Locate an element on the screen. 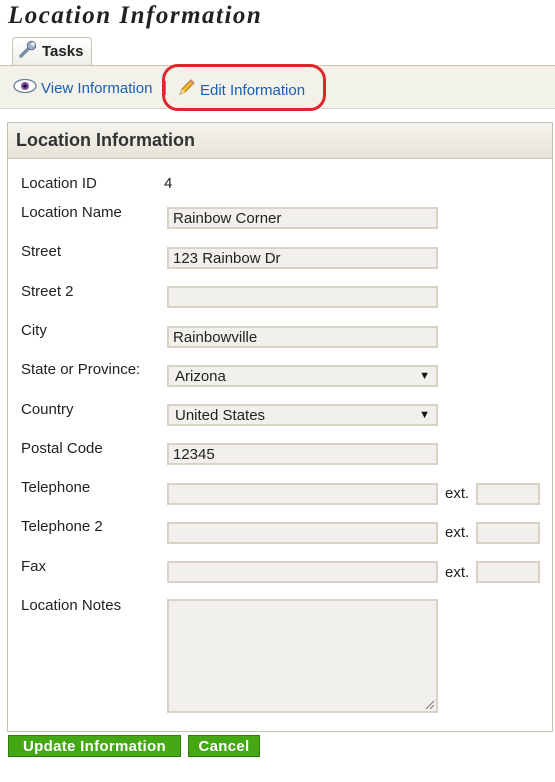 The image size is (555, 782). street2-field is located at coordinates (302, 297).